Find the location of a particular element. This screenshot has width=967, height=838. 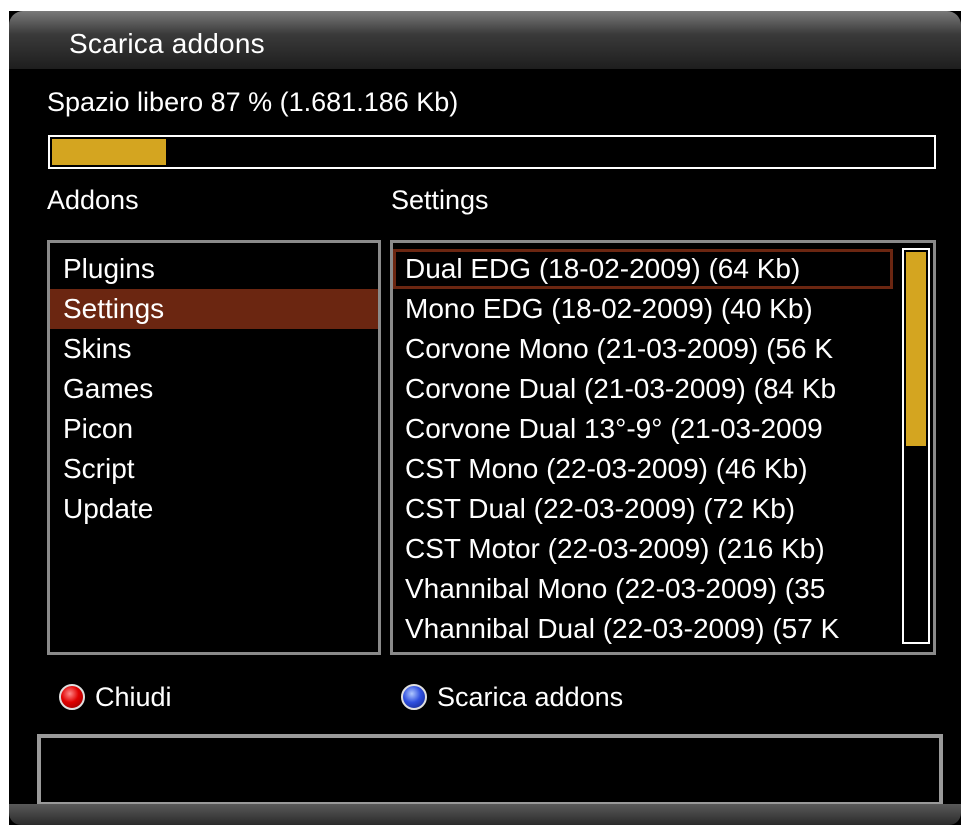

download-addons-button-label: Scarica addons is located at coordinates (530, 696).